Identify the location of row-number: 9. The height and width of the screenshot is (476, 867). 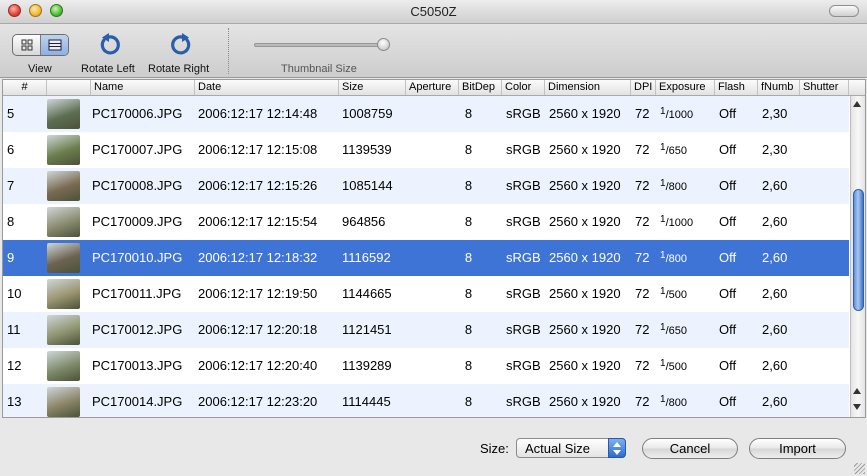
(11, 257).